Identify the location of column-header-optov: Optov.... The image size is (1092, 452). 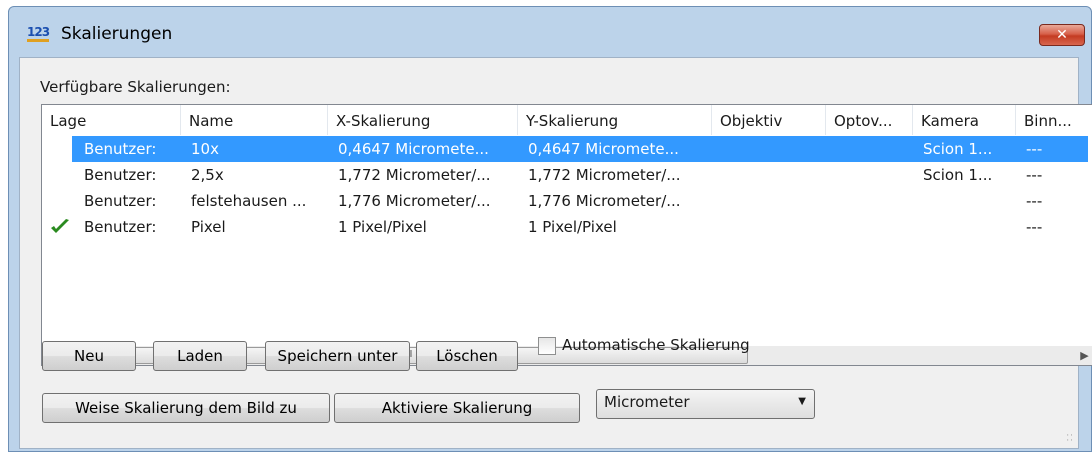
(869, 120).